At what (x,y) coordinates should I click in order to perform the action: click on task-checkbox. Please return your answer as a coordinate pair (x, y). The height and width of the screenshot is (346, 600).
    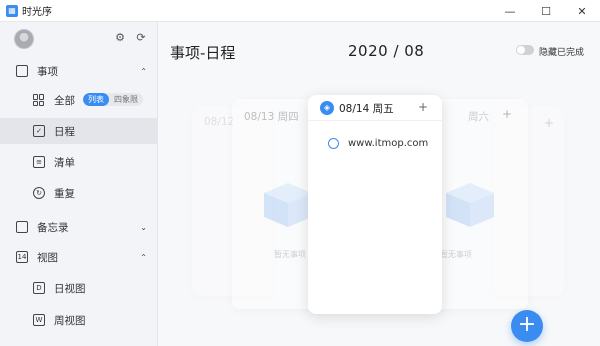
    Looking at the image, I should click on (333, 143).